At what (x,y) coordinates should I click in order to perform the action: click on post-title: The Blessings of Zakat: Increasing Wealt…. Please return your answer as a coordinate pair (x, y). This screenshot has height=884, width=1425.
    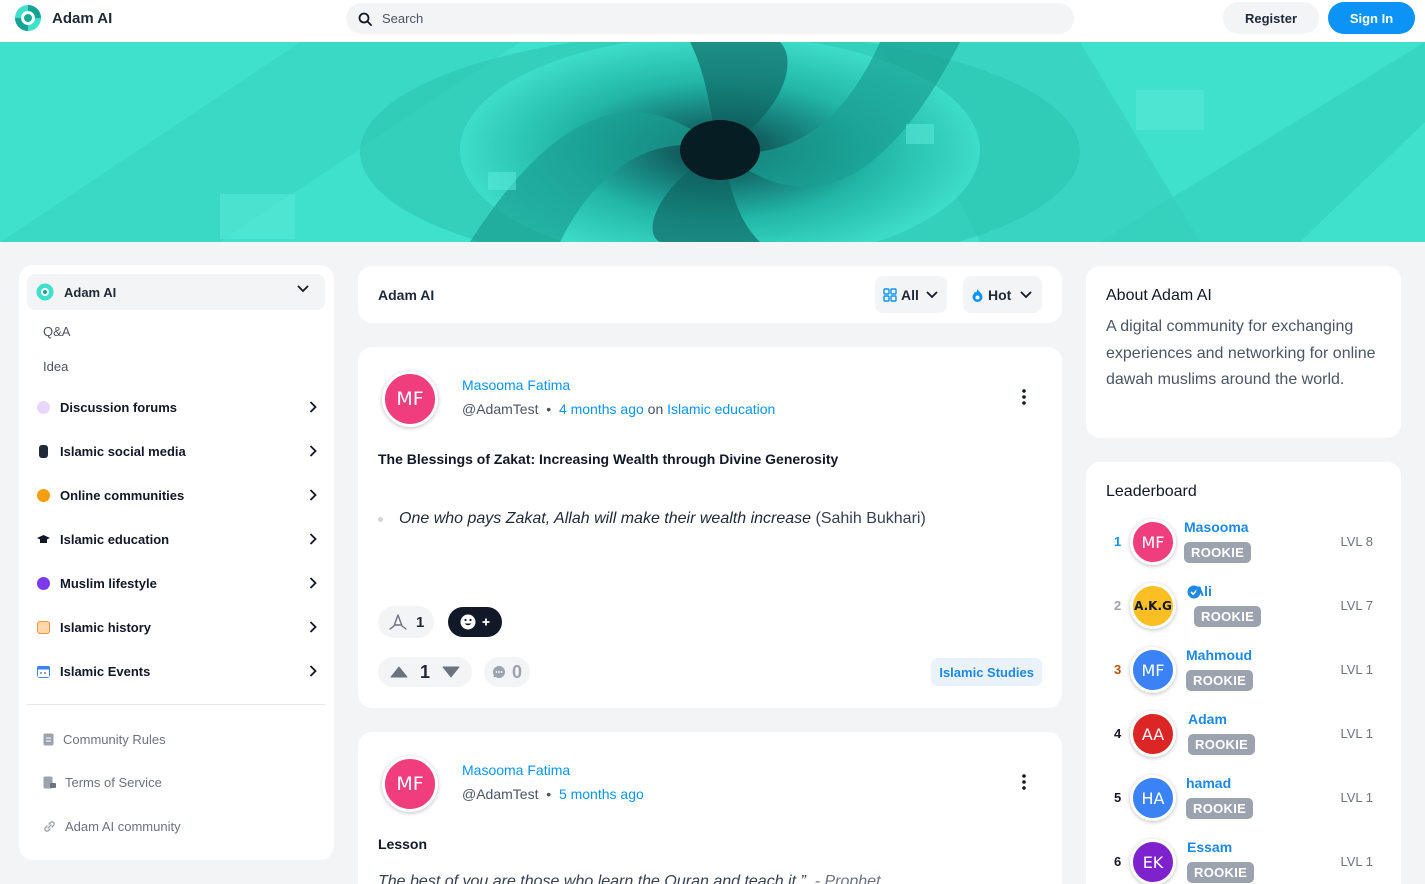
    Looking at the image, I should click on (608, 459).